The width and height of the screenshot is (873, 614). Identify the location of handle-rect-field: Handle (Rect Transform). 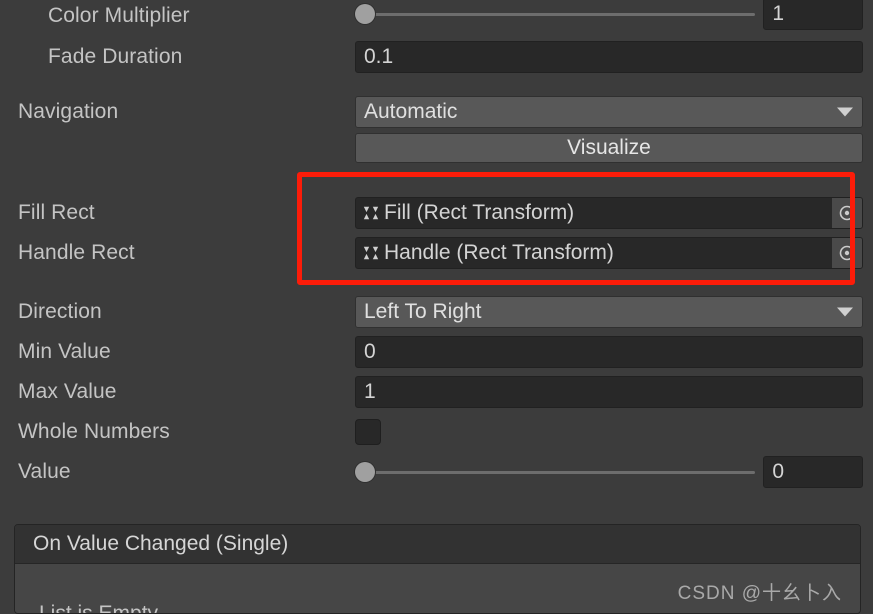
(609, 253).